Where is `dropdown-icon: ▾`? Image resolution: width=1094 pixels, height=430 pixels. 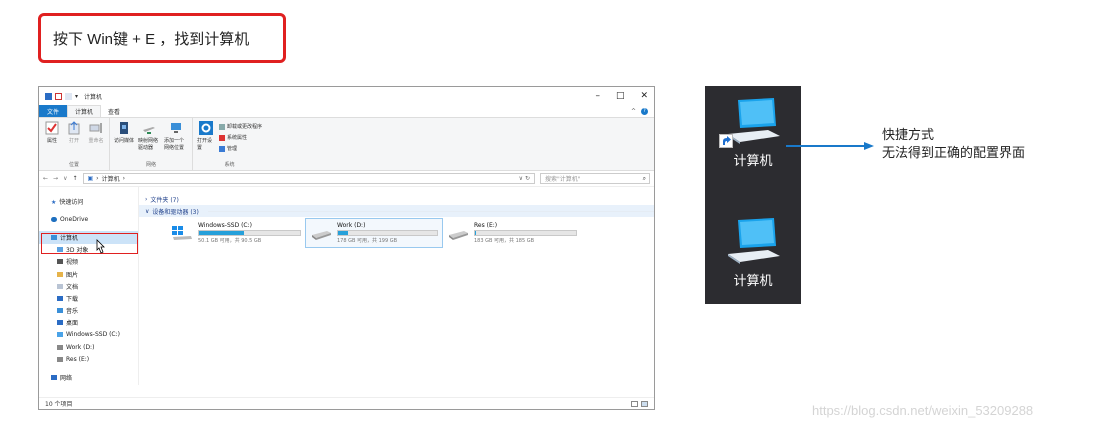 dropdown-icon: ▾ is located at coordinates (76, 96).